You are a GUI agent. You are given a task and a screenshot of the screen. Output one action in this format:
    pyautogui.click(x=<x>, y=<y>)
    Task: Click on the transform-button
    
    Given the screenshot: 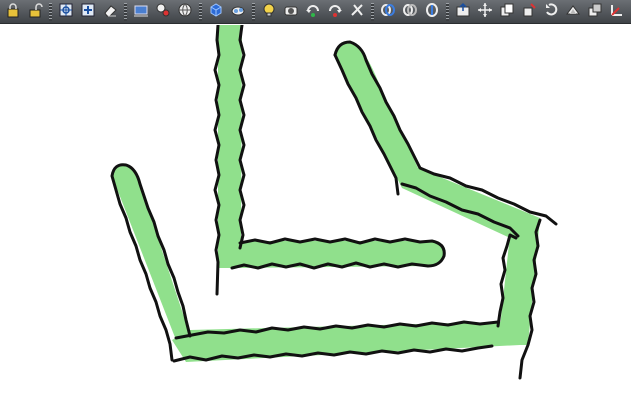 What is the action you would take?
    pyautogui.click(x=529, y=12)
    